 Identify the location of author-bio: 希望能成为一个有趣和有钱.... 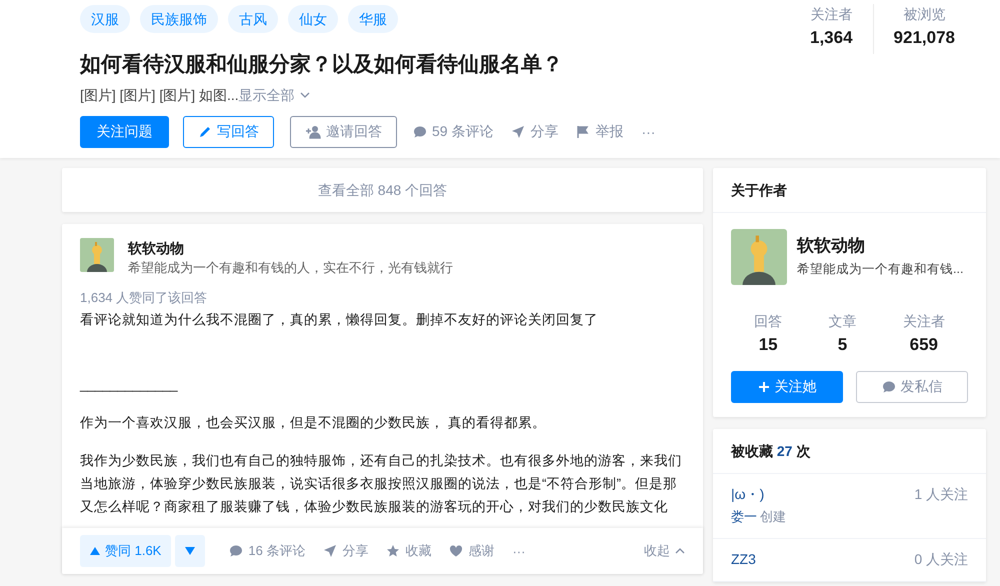
(880, 269).